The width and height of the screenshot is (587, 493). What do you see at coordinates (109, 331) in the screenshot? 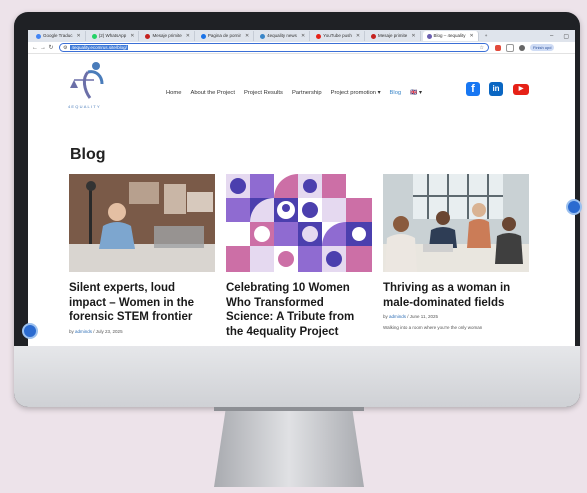
I see `post-date: July 23, 2025` at bounding box center [109, 331].